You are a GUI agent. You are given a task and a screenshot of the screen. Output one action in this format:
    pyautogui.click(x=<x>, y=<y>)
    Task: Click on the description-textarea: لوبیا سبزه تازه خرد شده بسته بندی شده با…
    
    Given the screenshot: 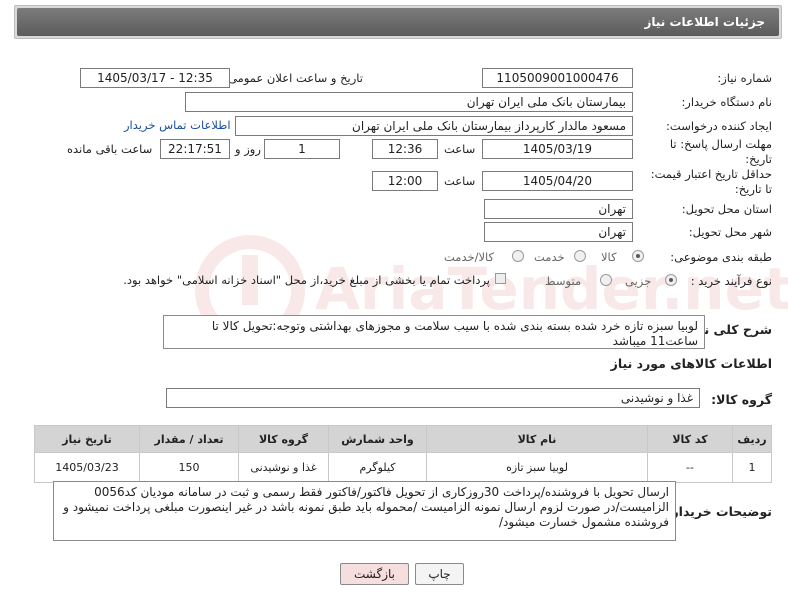 What is the action you would take?
    pyautogui.click(x=434, y=332)
    